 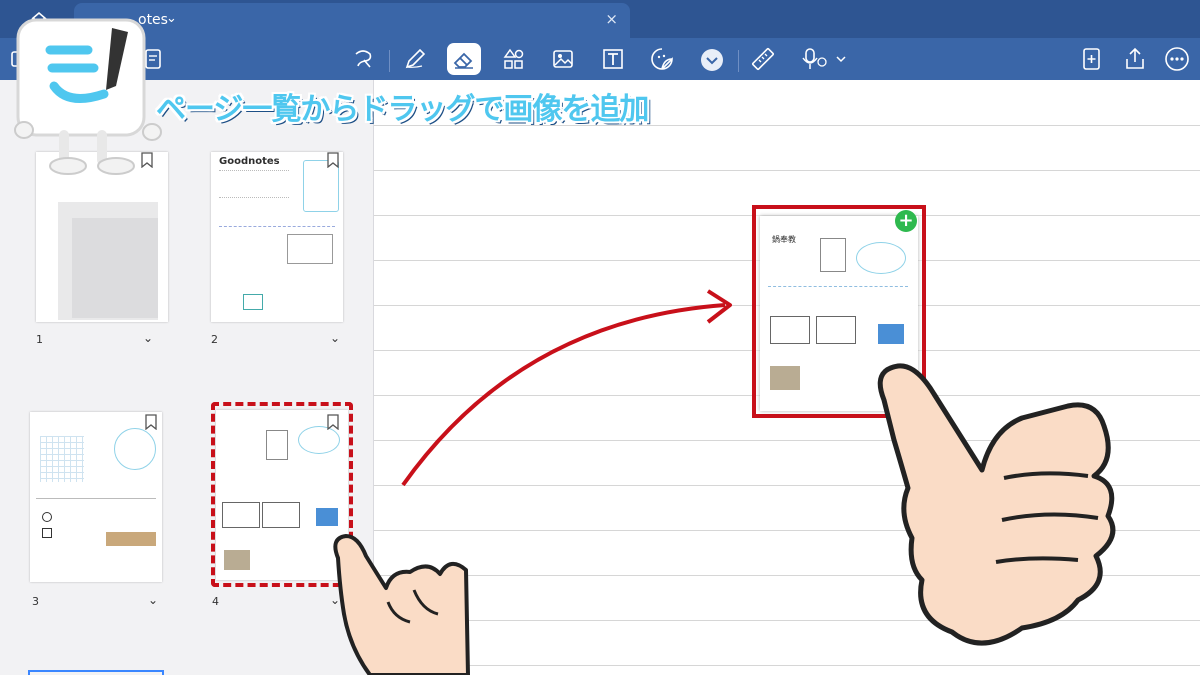 What do you see at coordinates (764, 60) in the screenshot?
I see `ruler-icon` at bounding box center [764, 60].